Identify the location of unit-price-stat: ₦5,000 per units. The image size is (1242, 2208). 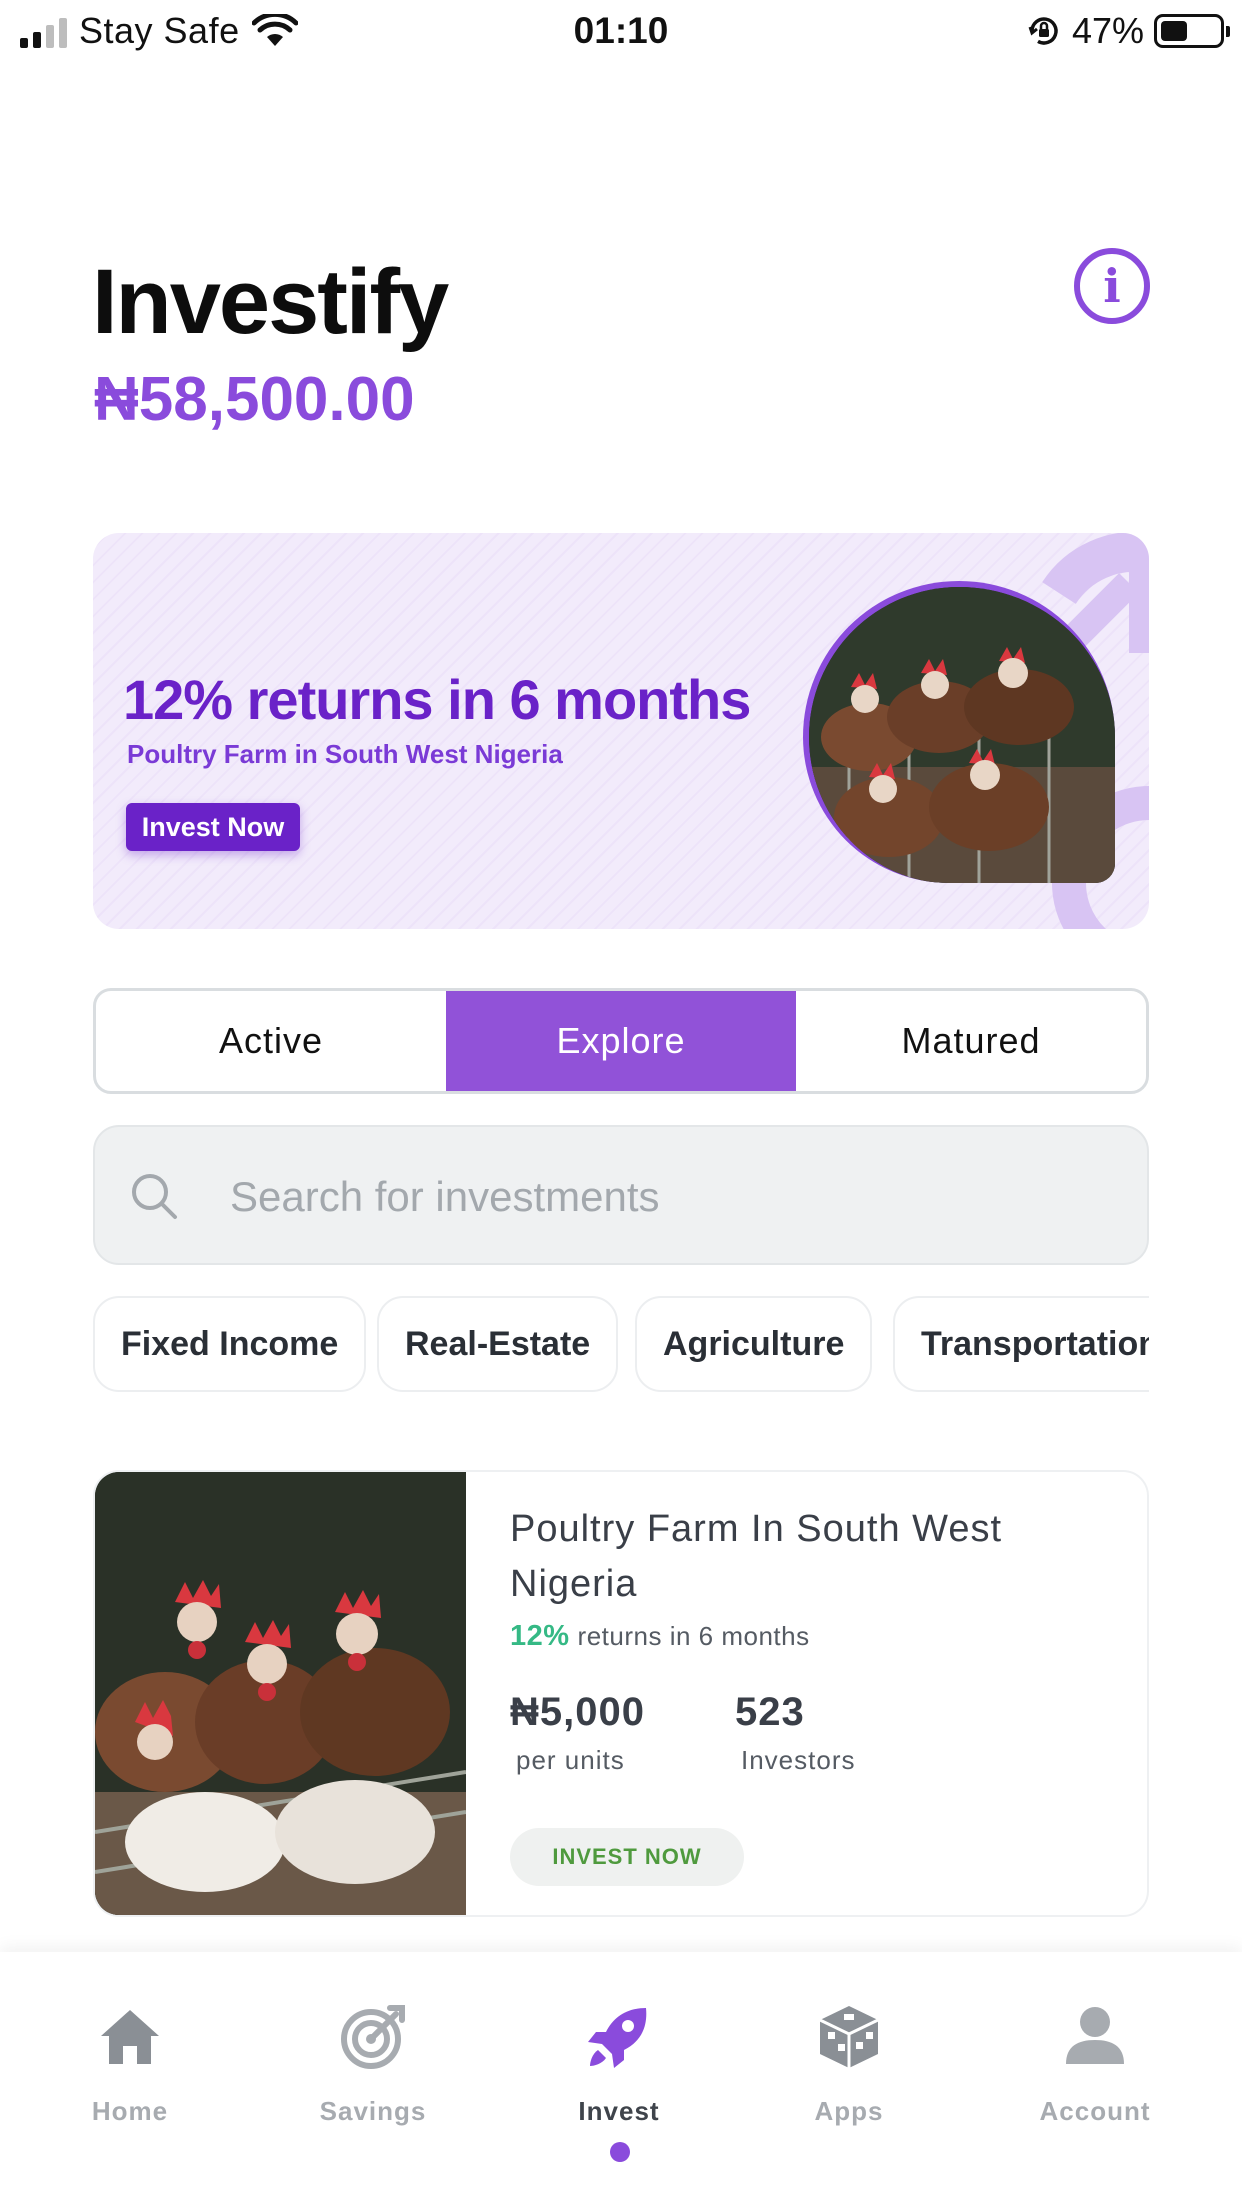
(577, 1733).